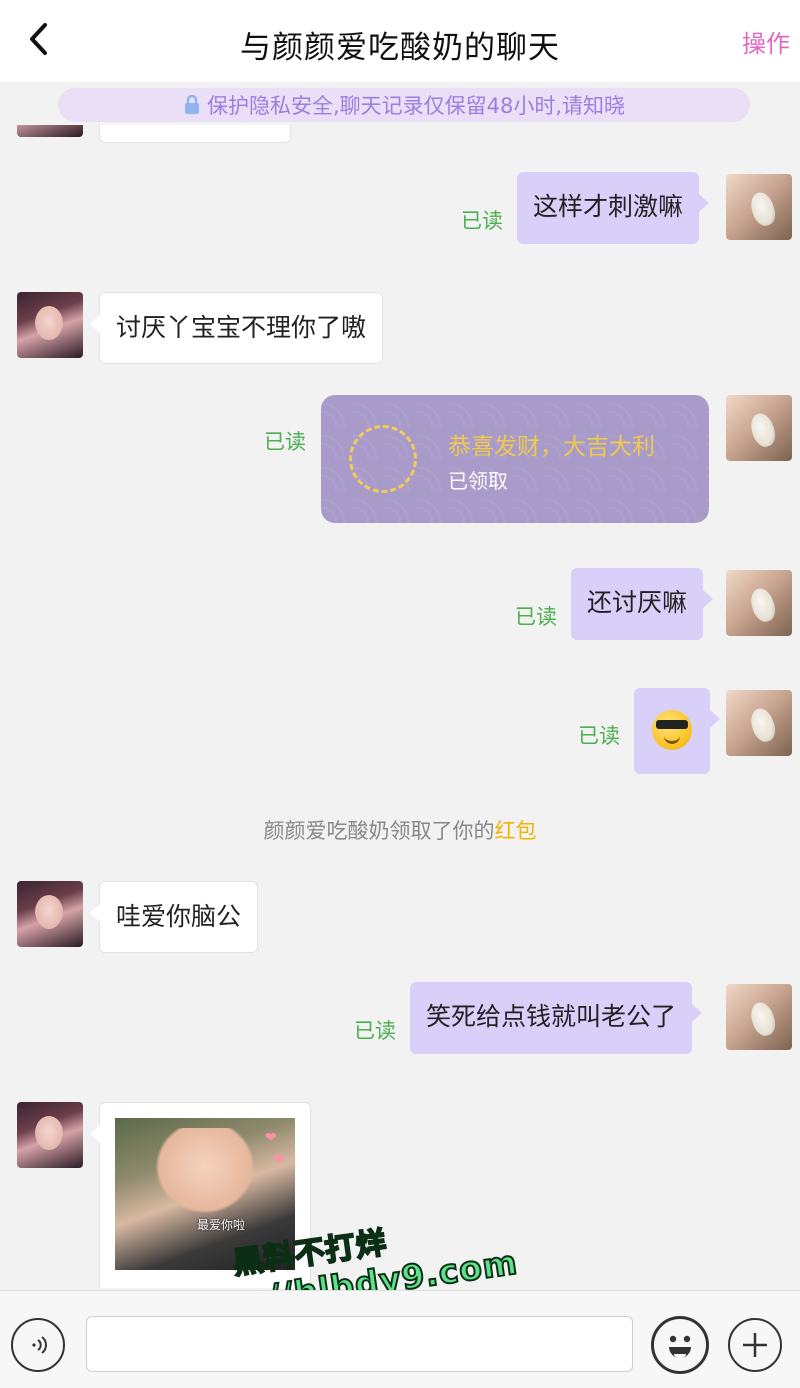  I want to click on red-packet-title: 恭喜发财，大吉大利, so click(551, 447).